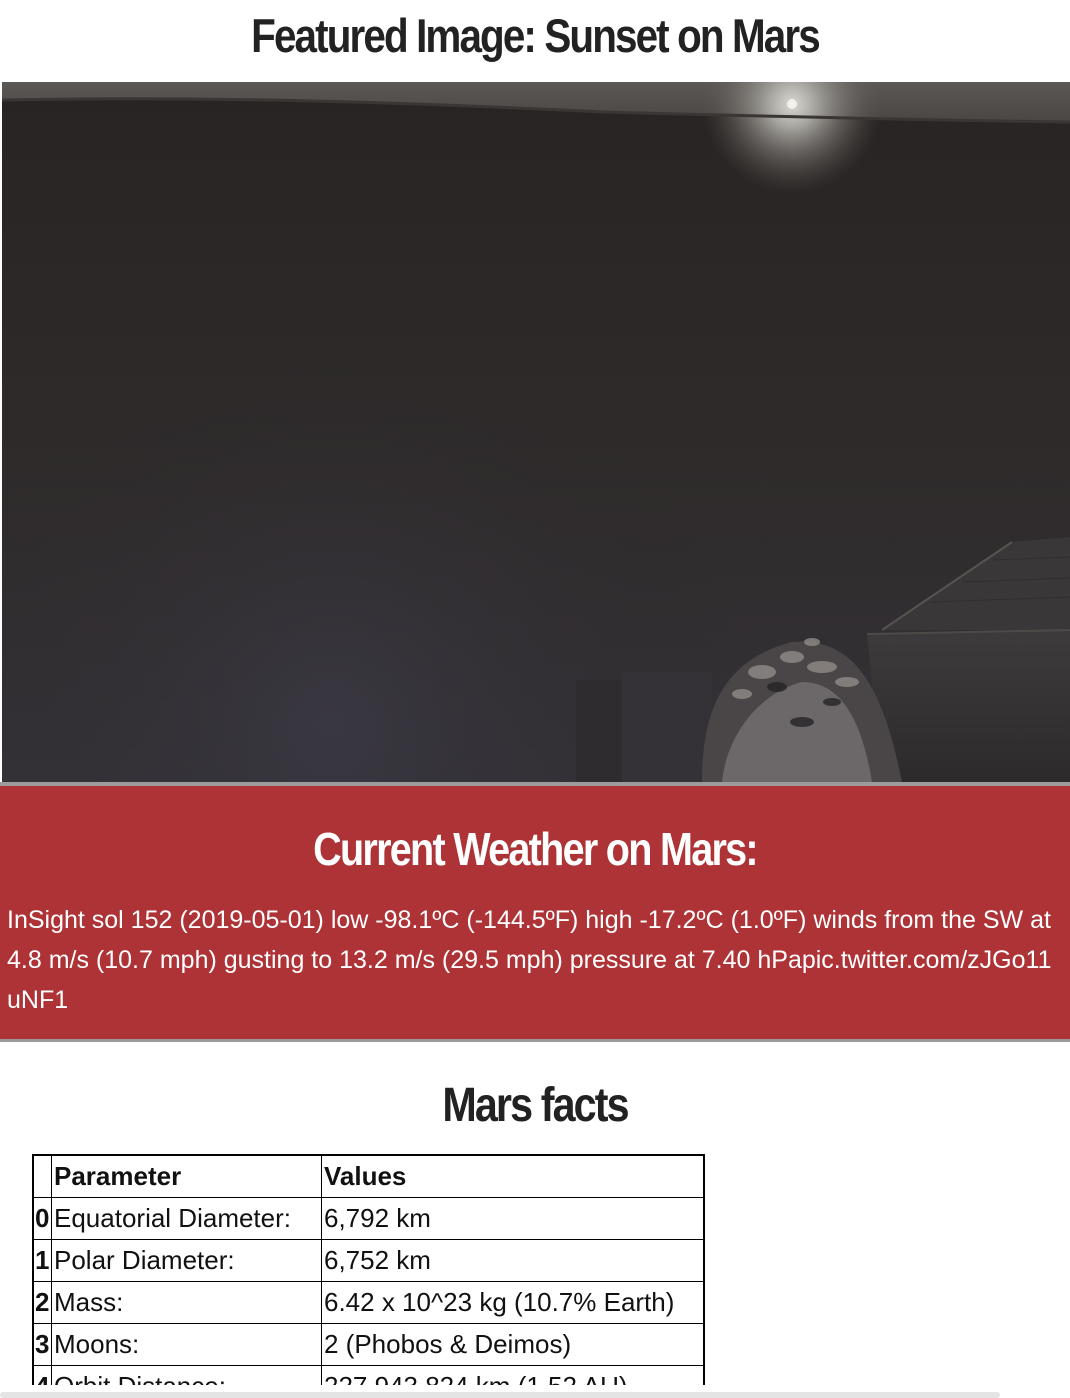 Image resolution: width=1070 pixels, height=1398 pixels. What do you see at coordinates (186, 1260) in the screenshot?
I see `row-parameter: Polar Diameter:` at bounding box center [186, 1260].